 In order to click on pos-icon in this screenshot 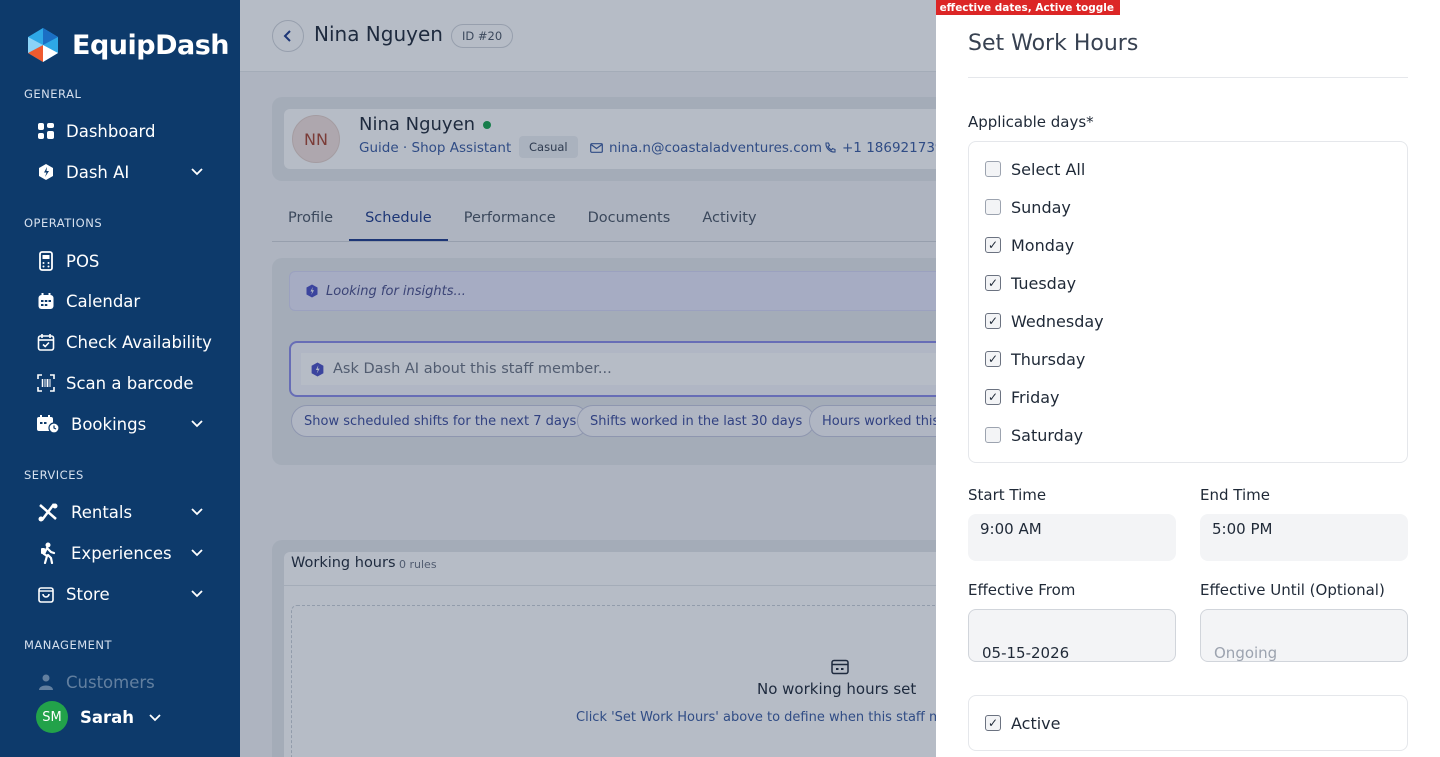, I will do `click(46, 261)`.